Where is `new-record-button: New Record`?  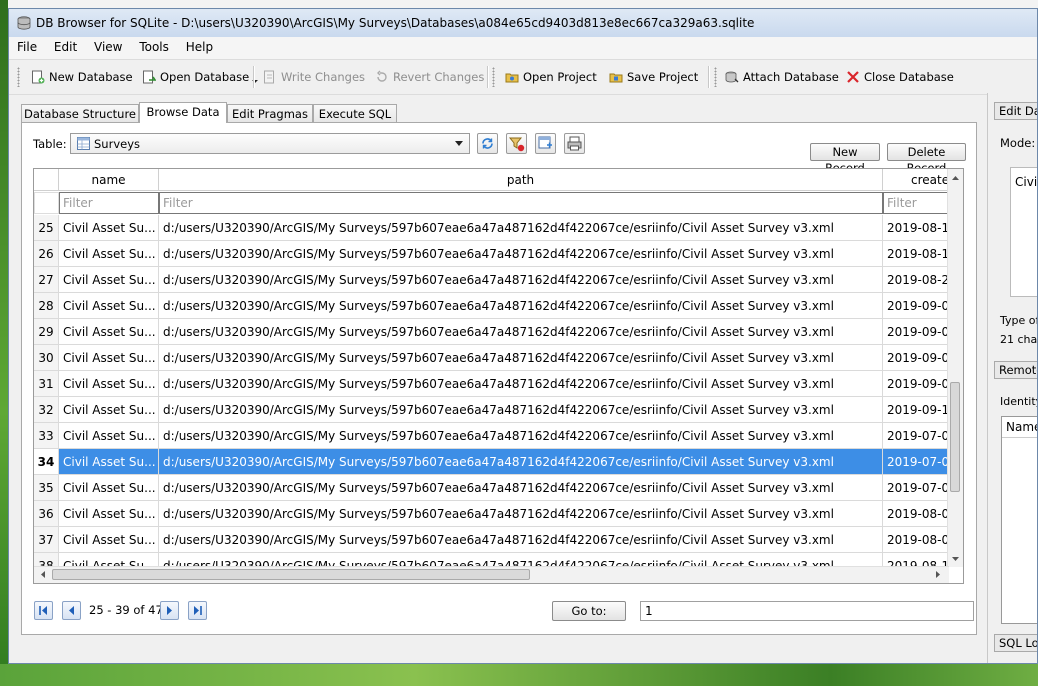 new-record-button: New Record is located at coordinates (845, 159).